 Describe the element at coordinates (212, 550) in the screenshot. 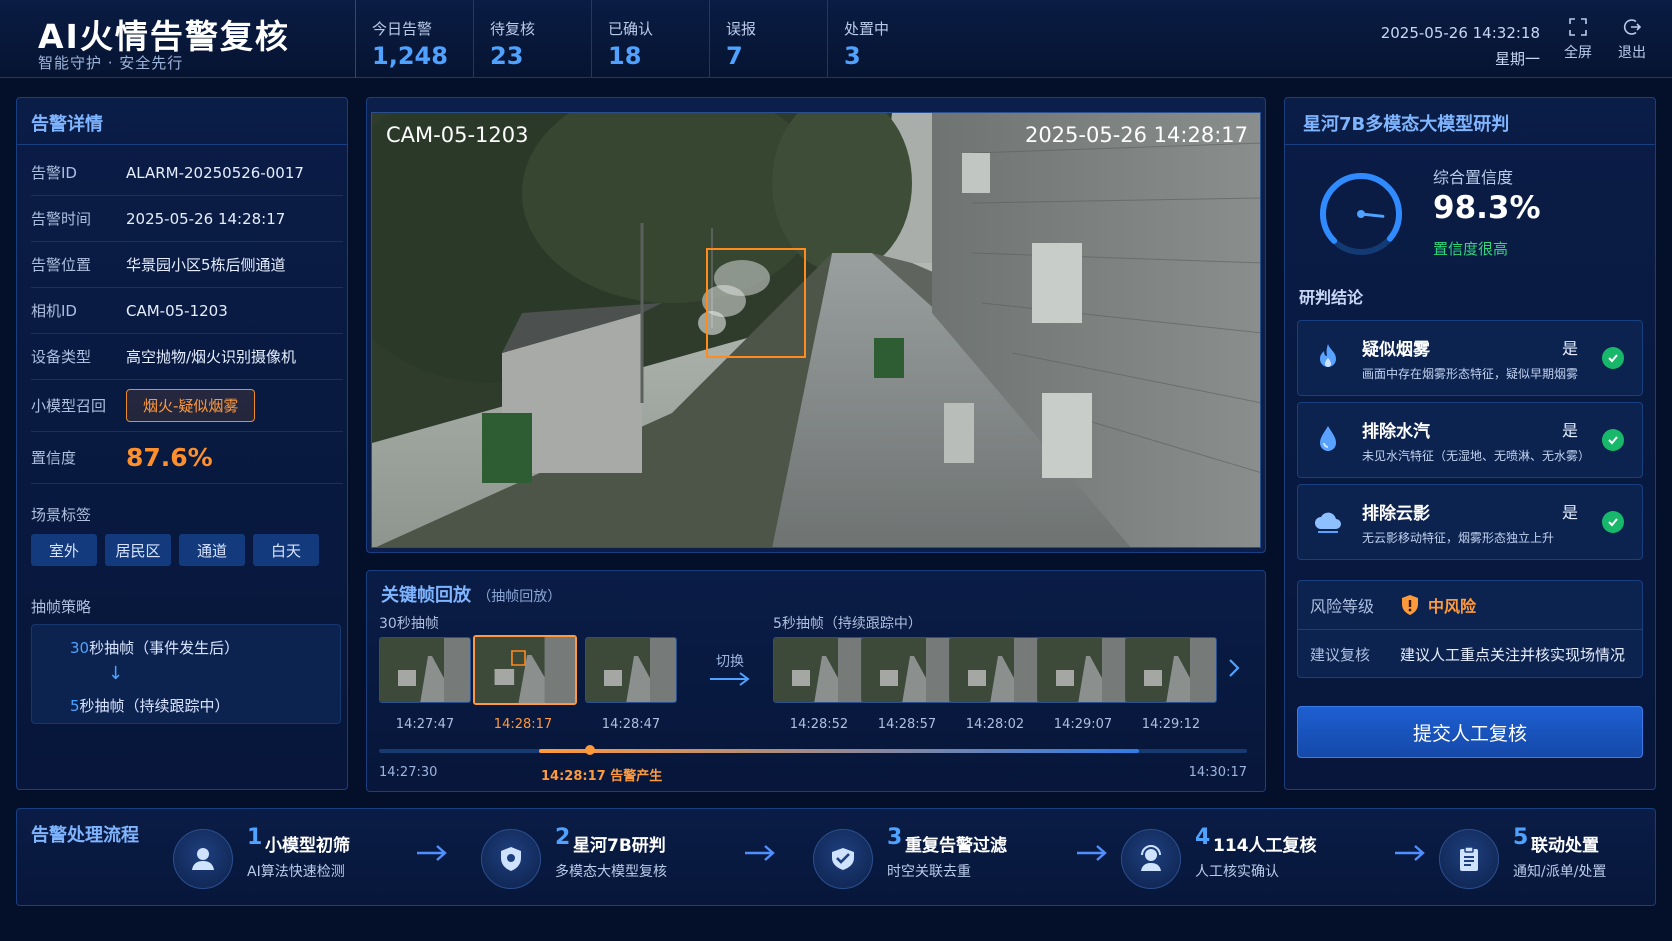

I see `scene-tag: 通道` at that location.